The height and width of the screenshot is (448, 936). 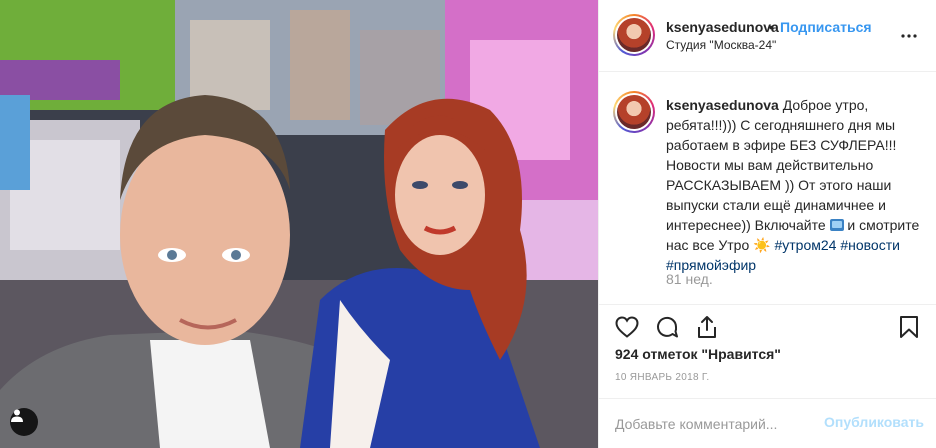 I want to click on caption-avatar, so click(x=634, y=112).